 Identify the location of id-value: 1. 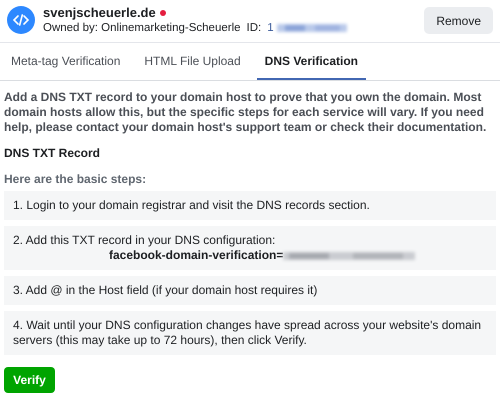
(270, 28).